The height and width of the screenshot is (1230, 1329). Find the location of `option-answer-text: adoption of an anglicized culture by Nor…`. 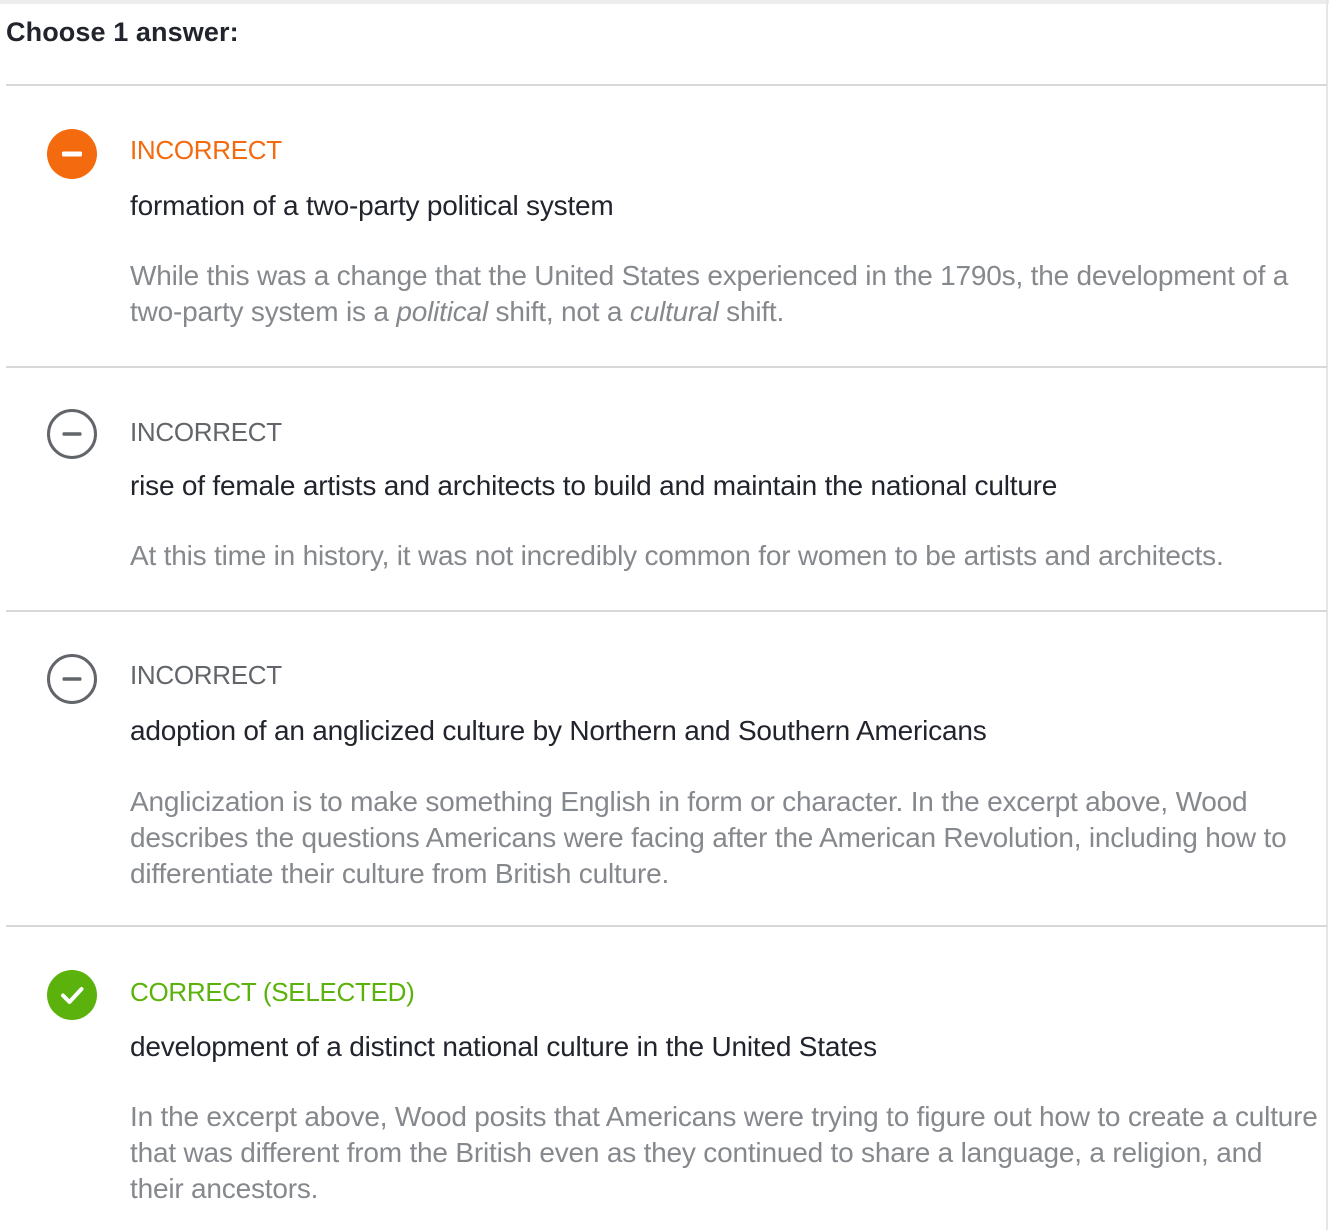

option-answer-text: adoption of an anglicized culture by Nor… is located at coordinates (558, 730).